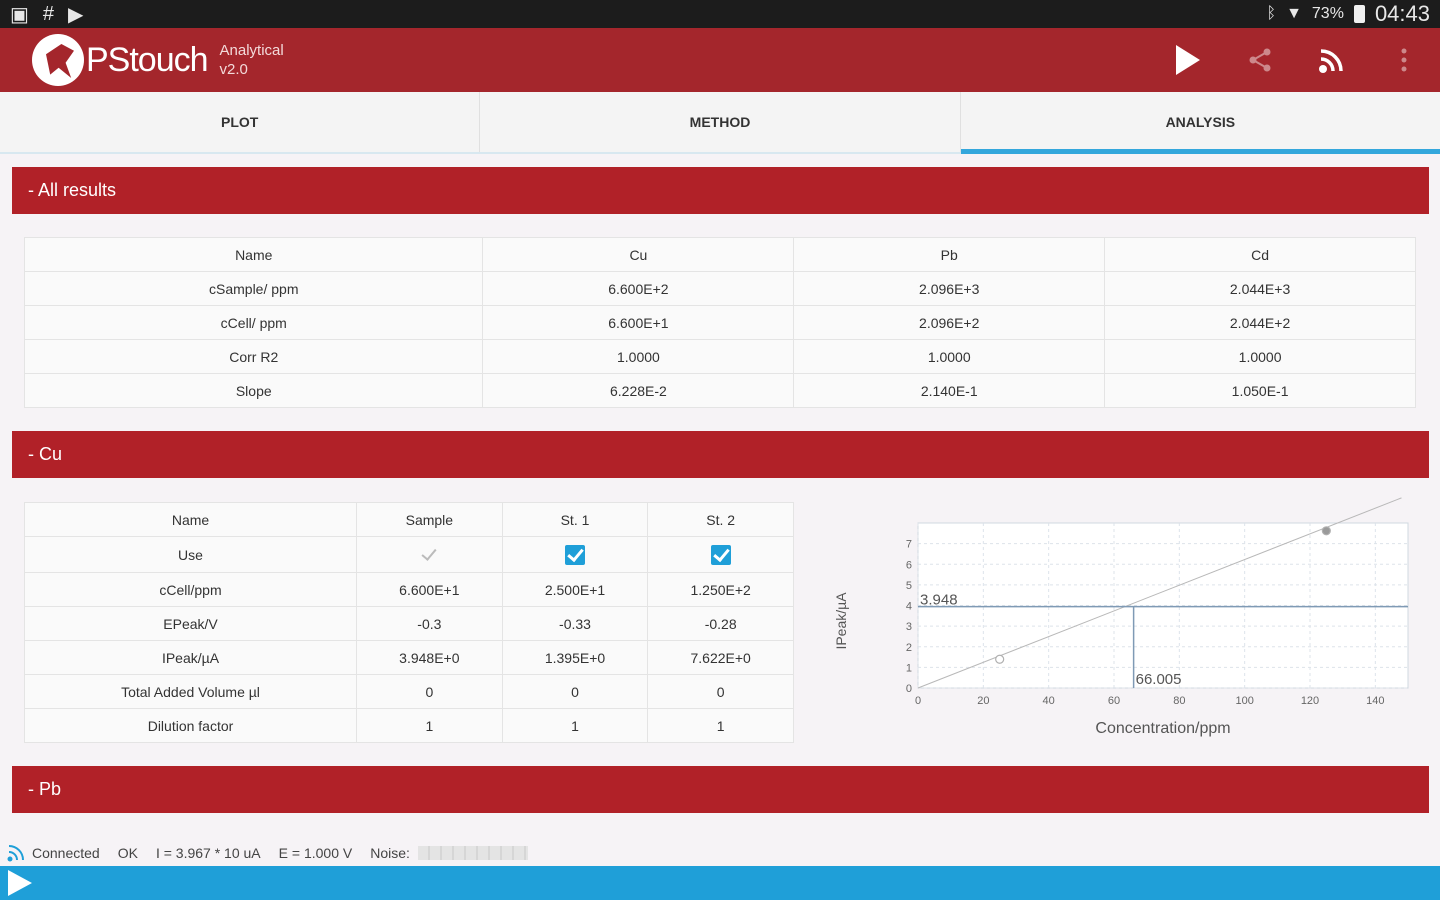 Image resolution: width=1440 pixels, height=900 pixels. Describe the element at coordinates (720, 519) in the screenshot. I see `table-cell: St. 2` at that location.